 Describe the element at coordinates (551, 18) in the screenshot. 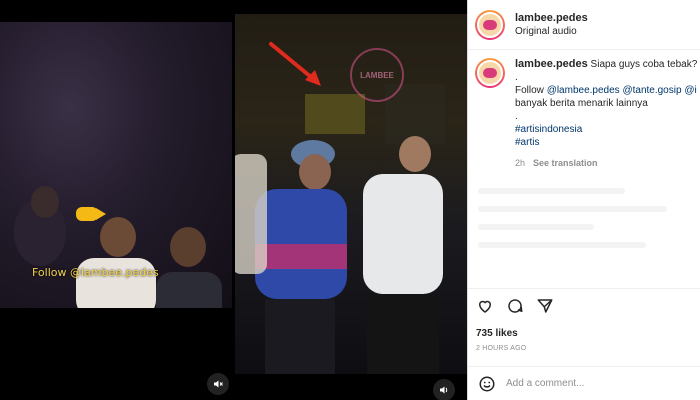

I see `header-username: lambee.pedes` at that location.